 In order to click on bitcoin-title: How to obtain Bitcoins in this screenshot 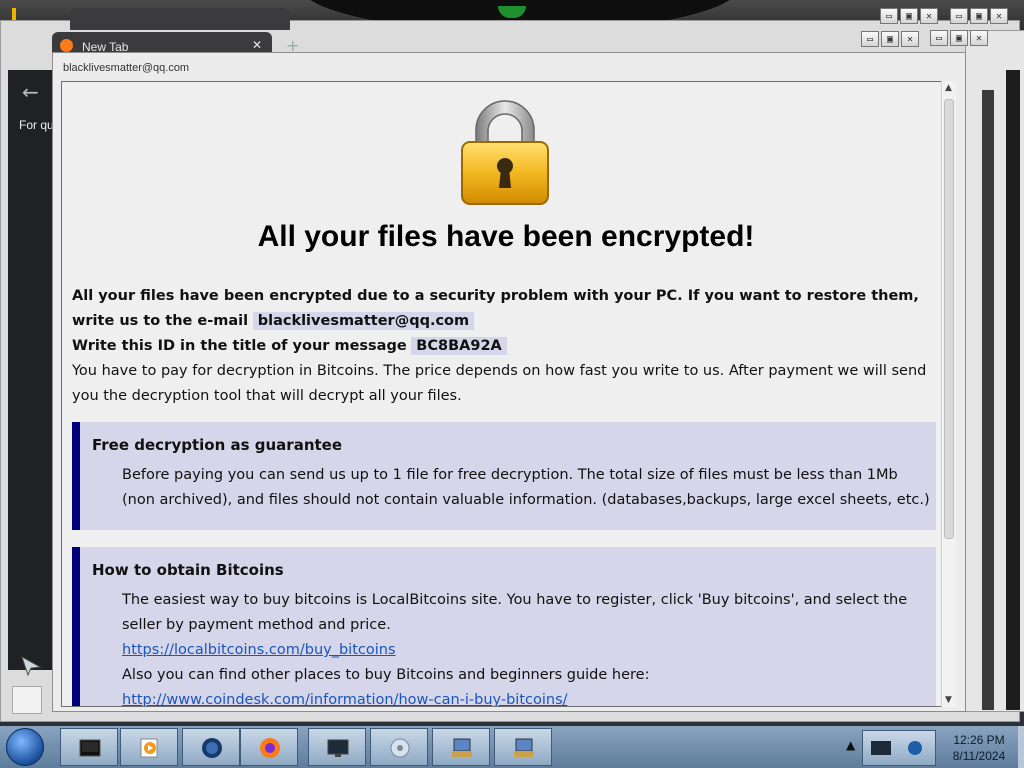, I will do `click(188, 570)`.